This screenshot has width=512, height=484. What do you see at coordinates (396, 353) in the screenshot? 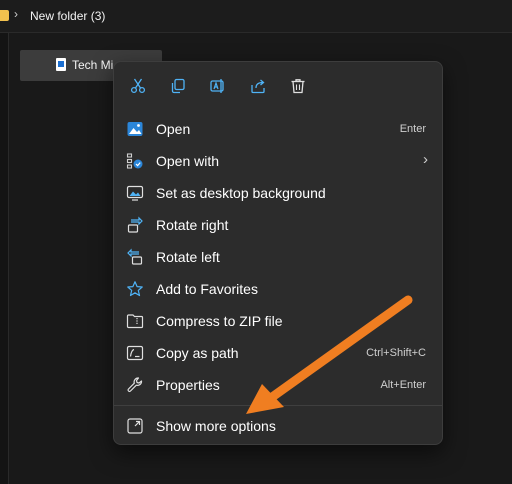
I see `menu-item-shortcut: Ctrl+Shift+C` at bounding box center [396, 353].